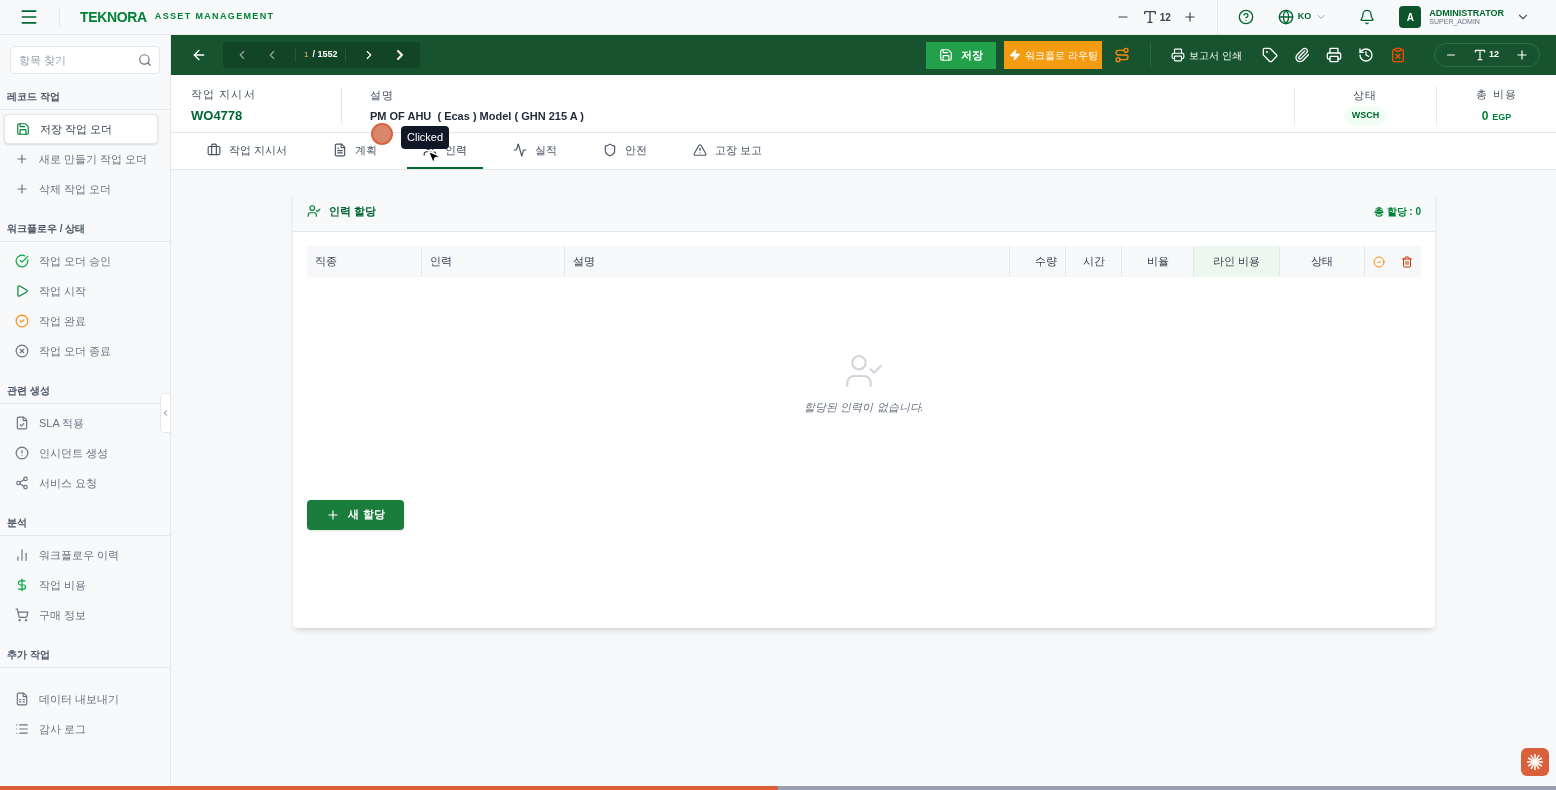 The width and height of the screenshot is (1556, 790). What do you see at coordinates (355, 151) in the screenshot?
I see `tab: 계획` at bounding box center [355, 151].